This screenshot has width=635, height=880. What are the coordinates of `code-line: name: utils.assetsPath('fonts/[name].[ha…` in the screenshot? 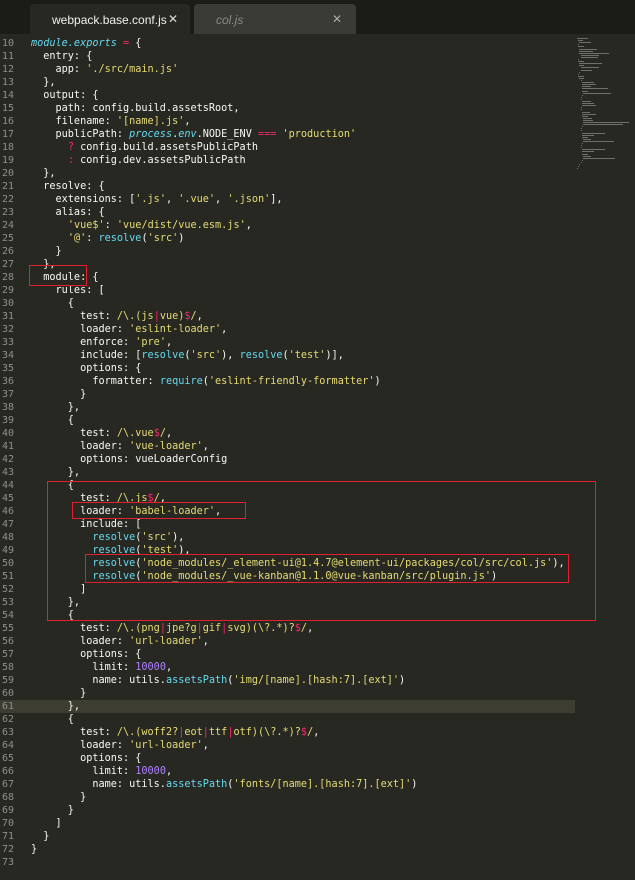 It's located at (224, 784).